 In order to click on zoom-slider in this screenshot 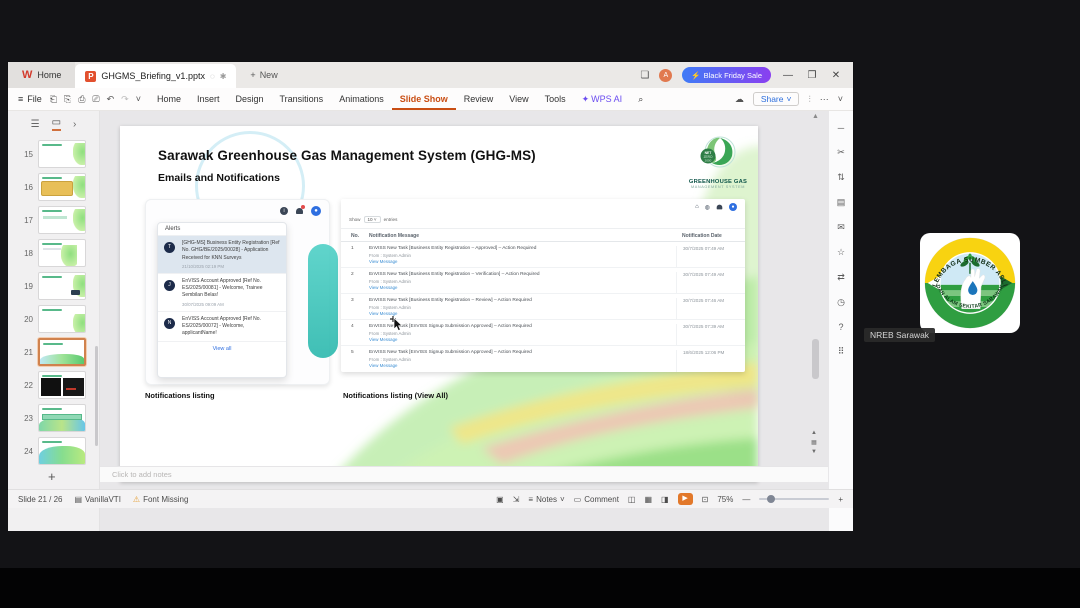, I will do `click(794, 499)`.